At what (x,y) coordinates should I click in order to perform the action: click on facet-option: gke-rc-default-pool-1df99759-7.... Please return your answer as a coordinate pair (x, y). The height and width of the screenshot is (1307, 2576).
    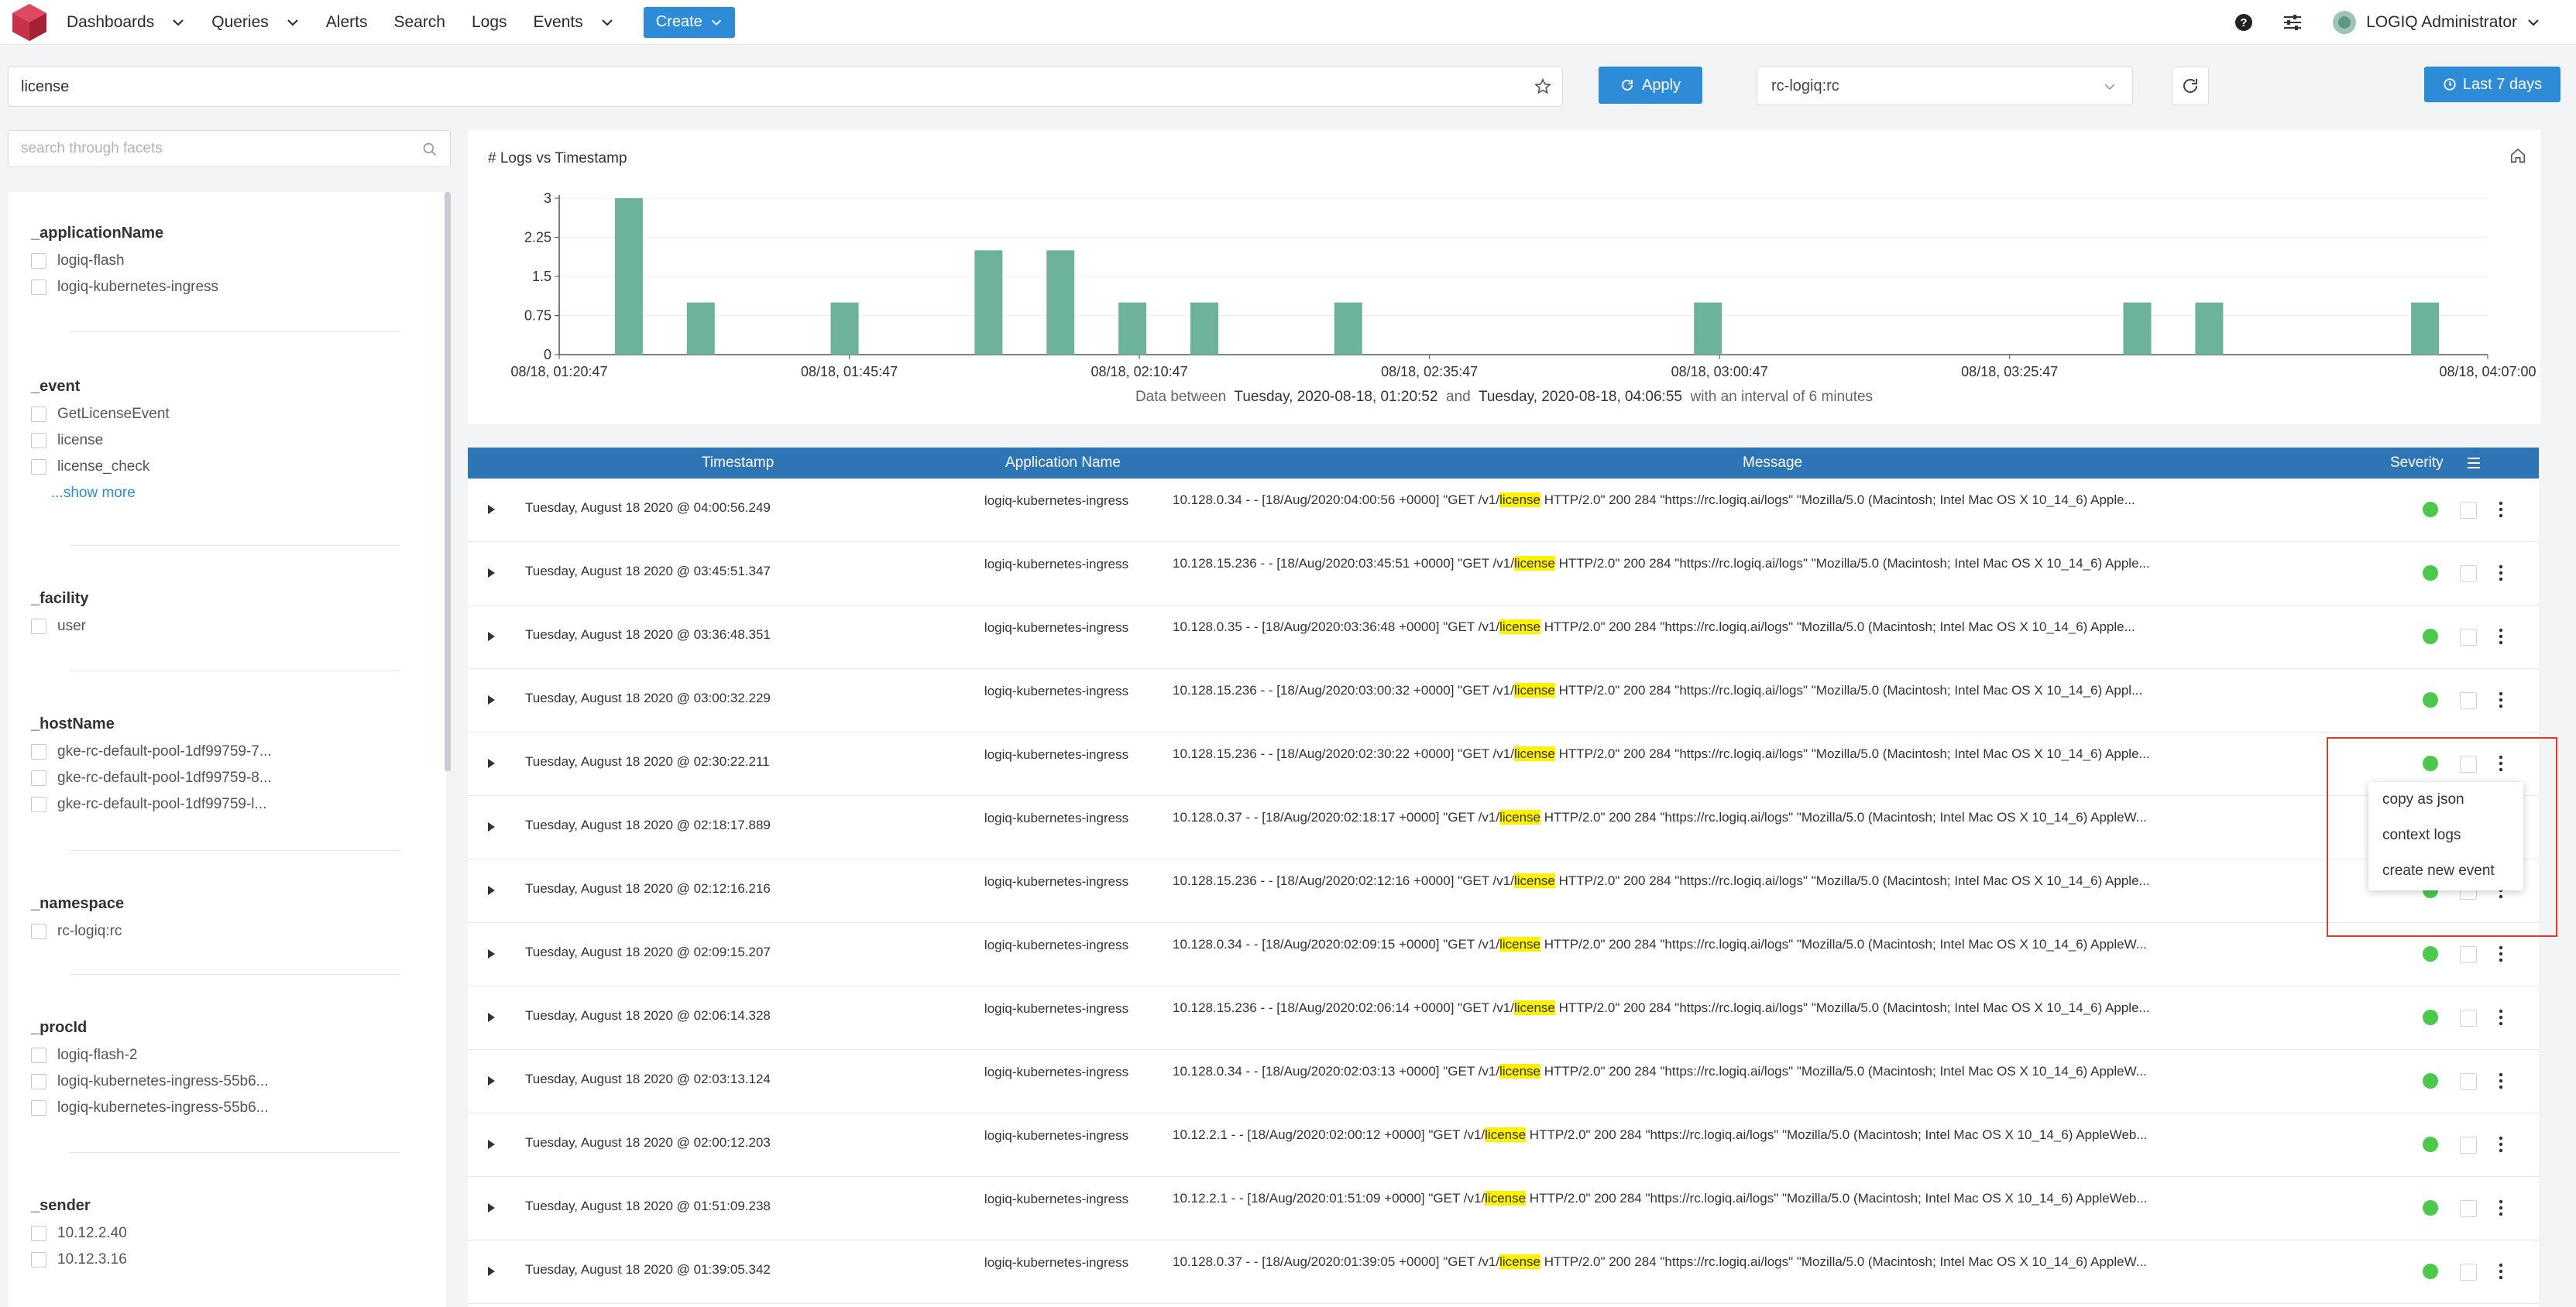
    Looking at the image, I should click on (217, 752).